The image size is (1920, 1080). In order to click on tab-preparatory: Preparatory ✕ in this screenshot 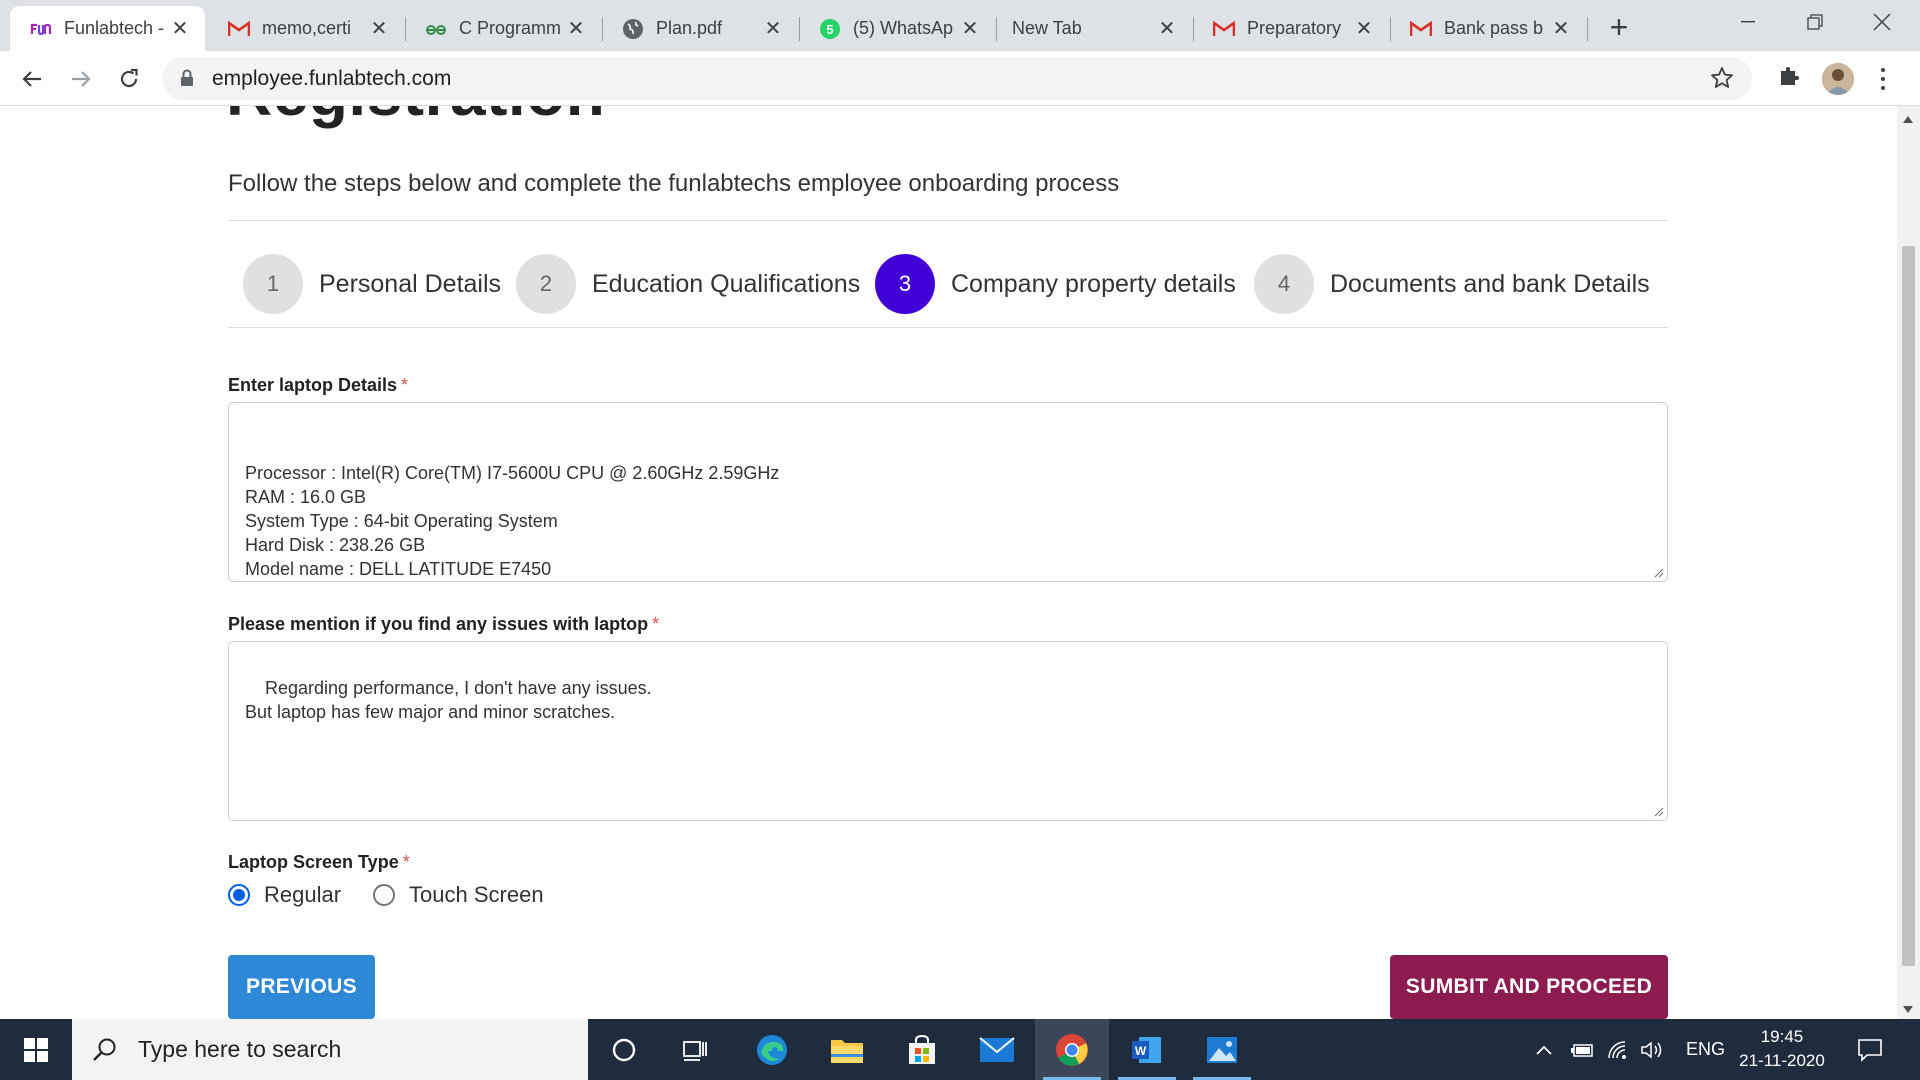, I will do `click(1291, 28)`.